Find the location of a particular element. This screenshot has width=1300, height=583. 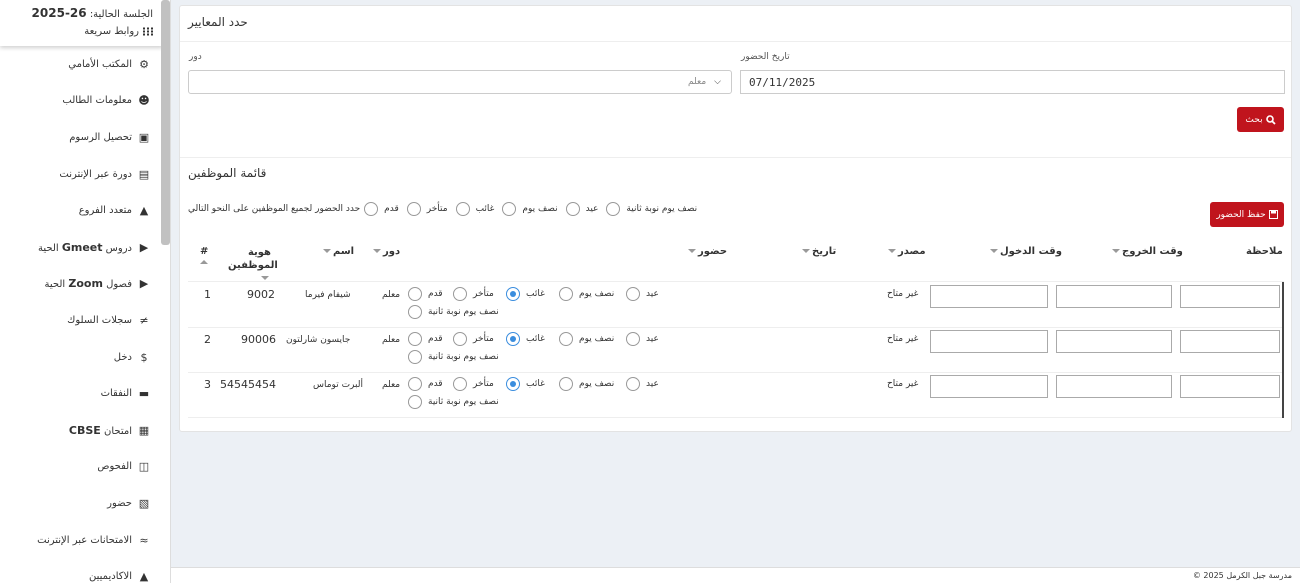

bulk-option: نصف يوم is located at coordinates (530, 209).